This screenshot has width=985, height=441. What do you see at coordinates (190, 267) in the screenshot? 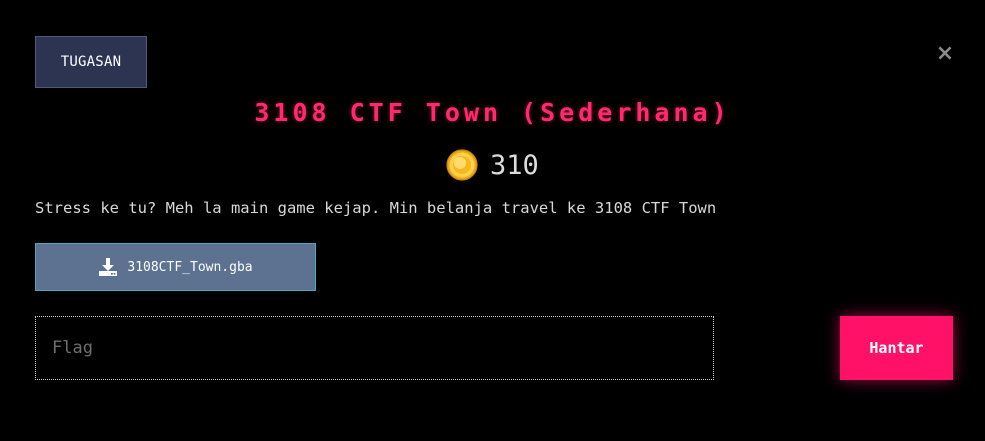
I see `file-name: 3108CTF_Town.gba` at bounding box center [190, 267].